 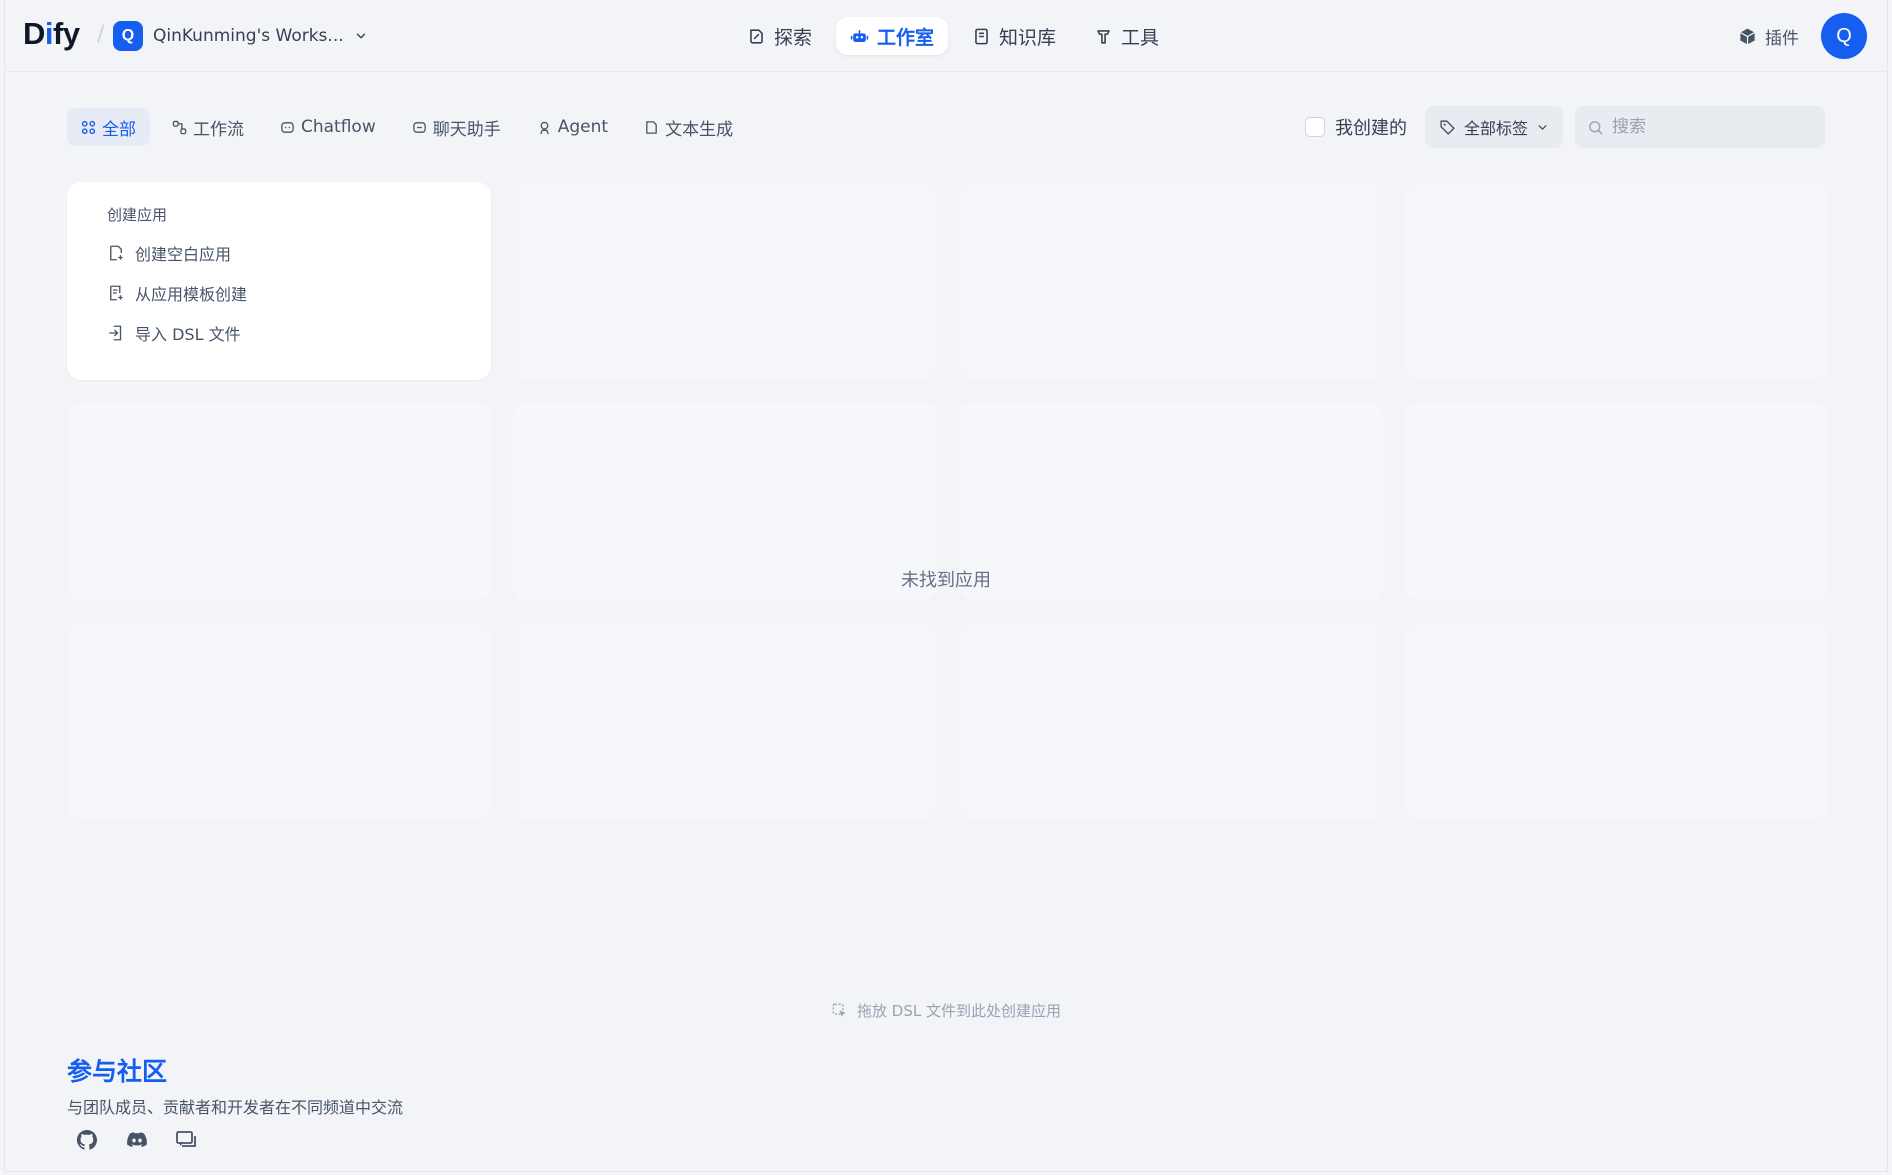 What do you see at coordinates (946, 580) in the screenshot?
I see `empty-state-text: 未找到应用` at bounding box center [946, 580].